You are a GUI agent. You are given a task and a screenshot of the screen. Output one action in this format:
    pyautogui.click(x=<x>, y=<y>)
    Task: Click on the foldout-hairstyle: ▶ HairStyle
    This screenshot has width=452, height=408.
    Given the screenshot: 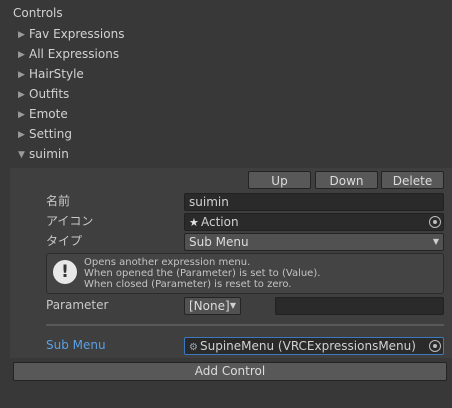 What is the action you would take?
    pyautogui.click(x=51, y=74)
    